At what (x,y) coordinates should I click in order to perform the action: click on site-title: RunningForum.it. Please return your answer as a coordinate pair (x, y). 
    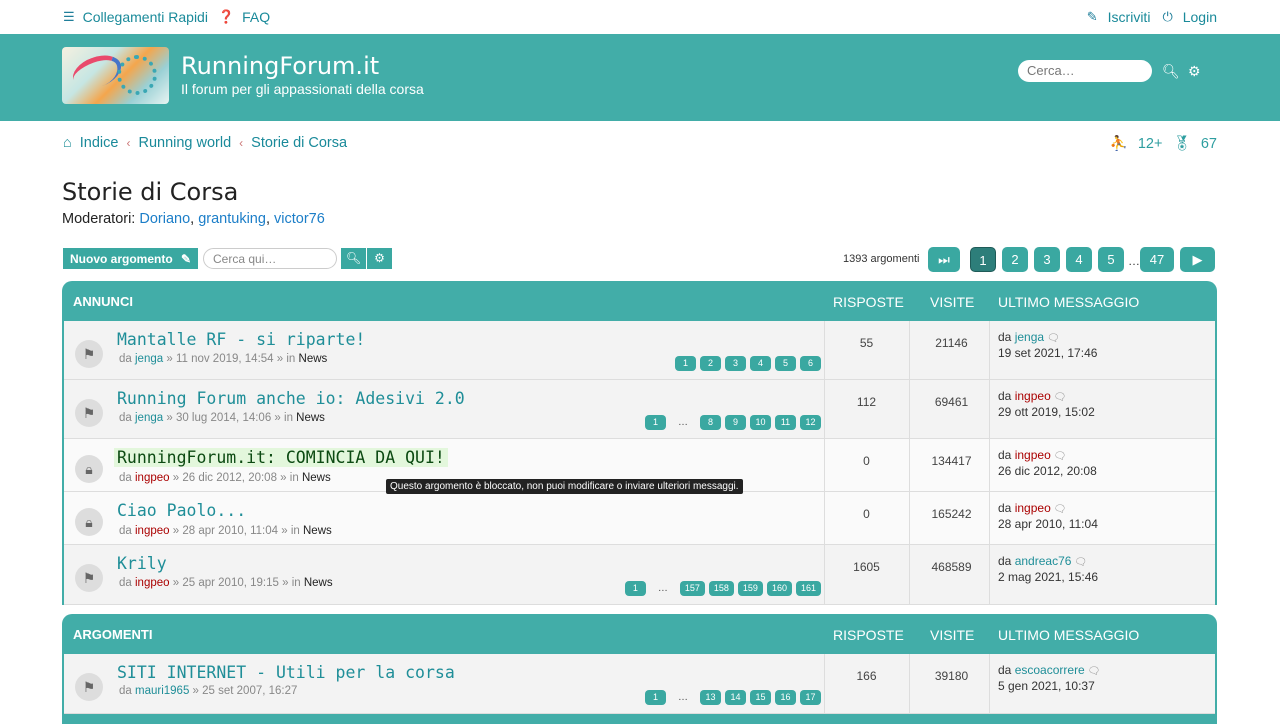
    Looking at the image, I should click on (280, 66).